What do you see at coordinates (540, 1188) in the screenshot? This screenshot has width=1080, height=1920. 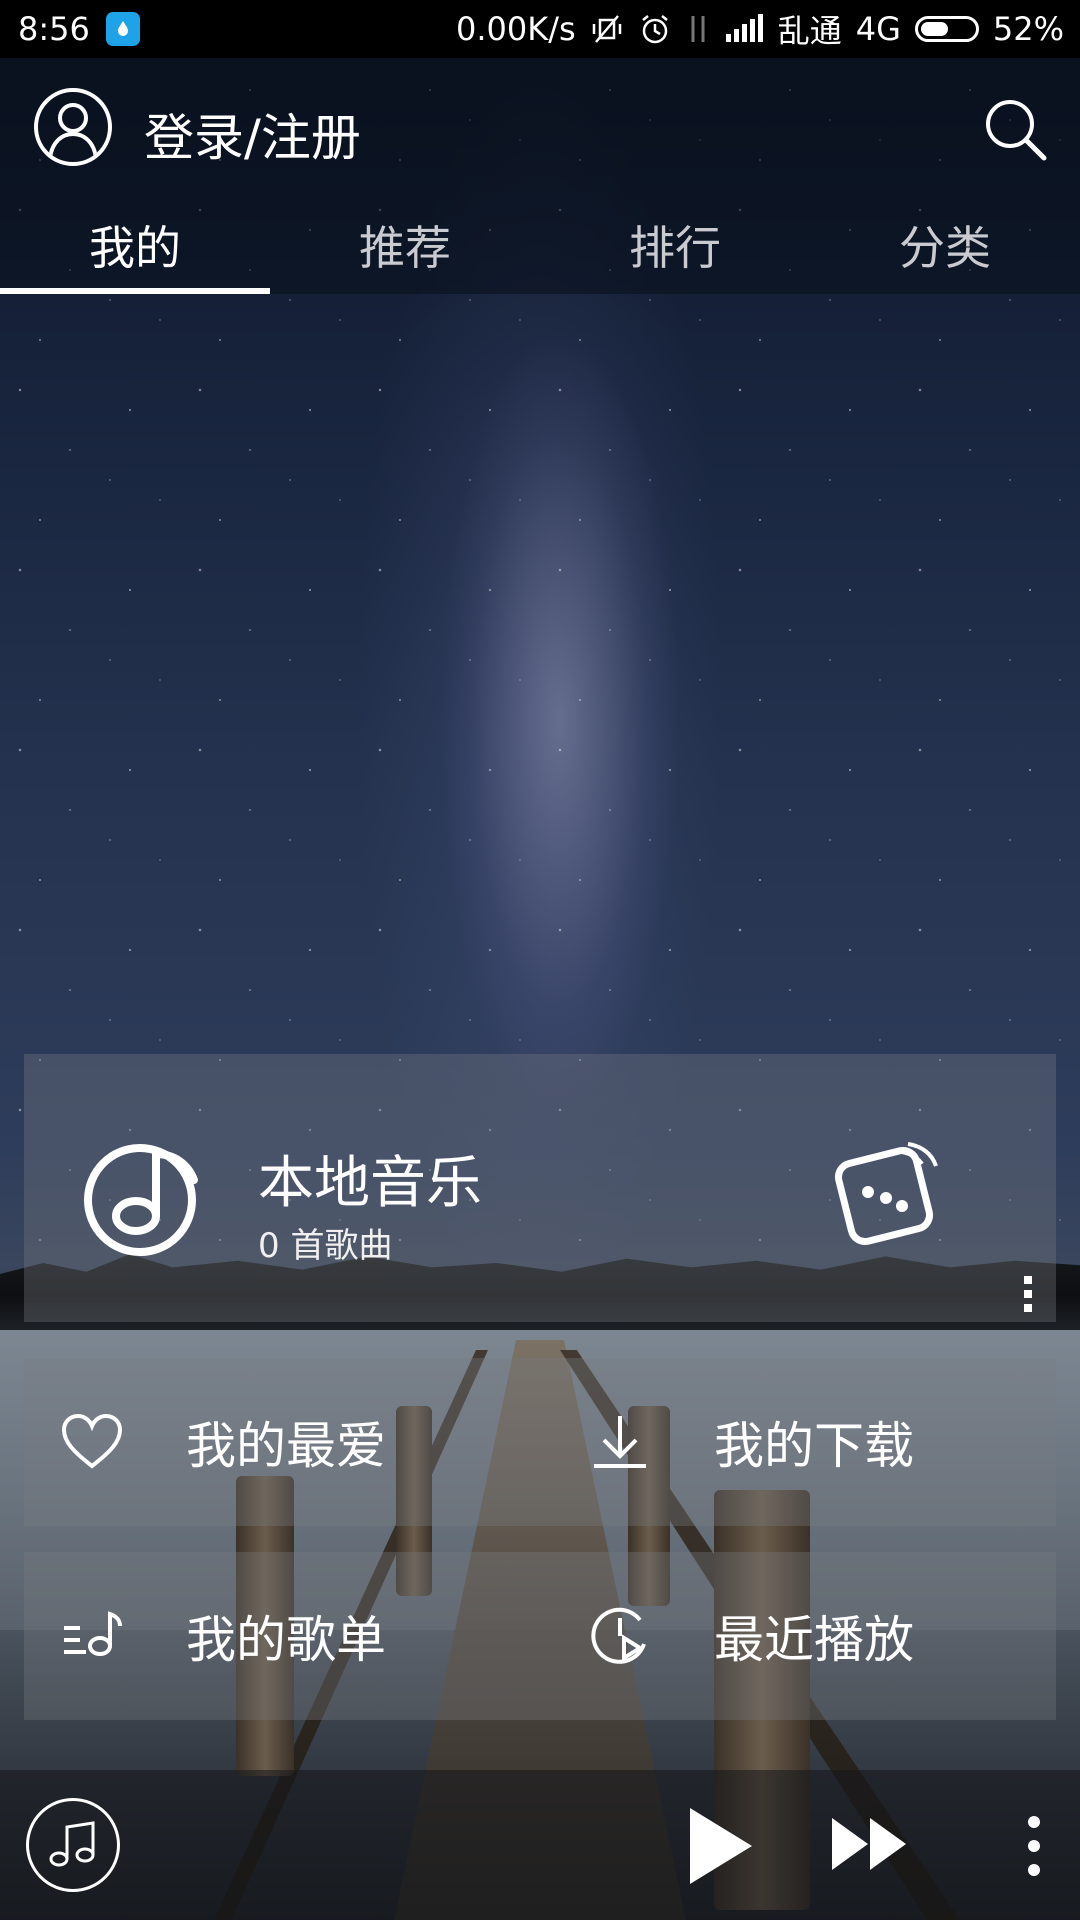 I see `local-music-card: 本地音乐 0 首歌曲` at bounding box center [540, 1188].